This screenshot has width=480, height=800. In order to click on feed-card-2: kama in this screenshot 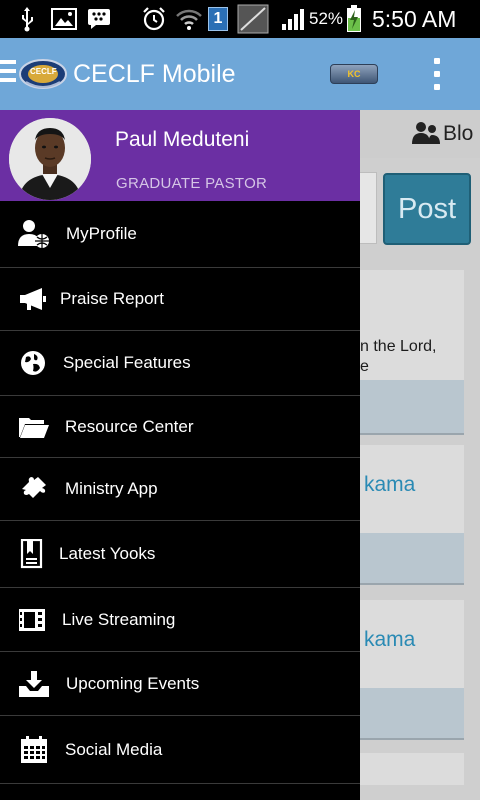, I will do `click(412, 515)`.